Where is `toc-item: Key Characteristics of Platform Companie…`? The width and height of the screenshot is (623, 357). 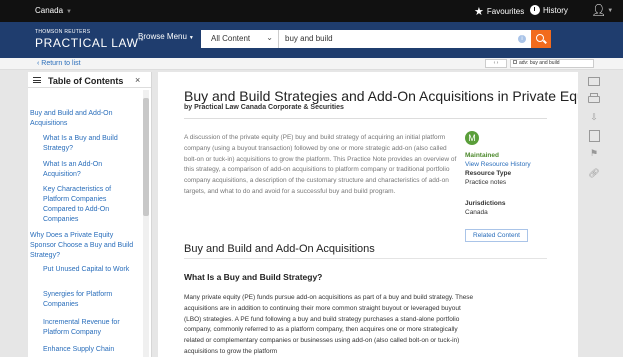
toc-item: Key Characteristics of Platform Companie… is located at coordinates (90, 205).